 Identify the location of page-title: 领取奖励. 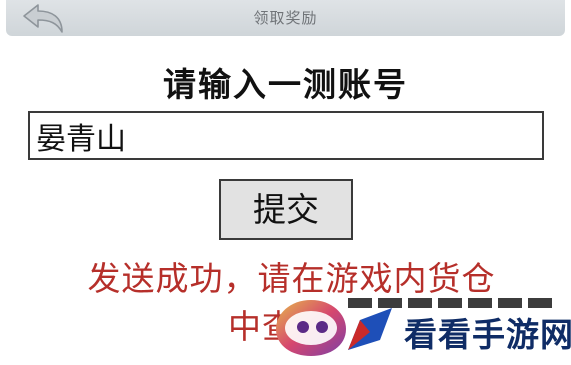
(285, 18).